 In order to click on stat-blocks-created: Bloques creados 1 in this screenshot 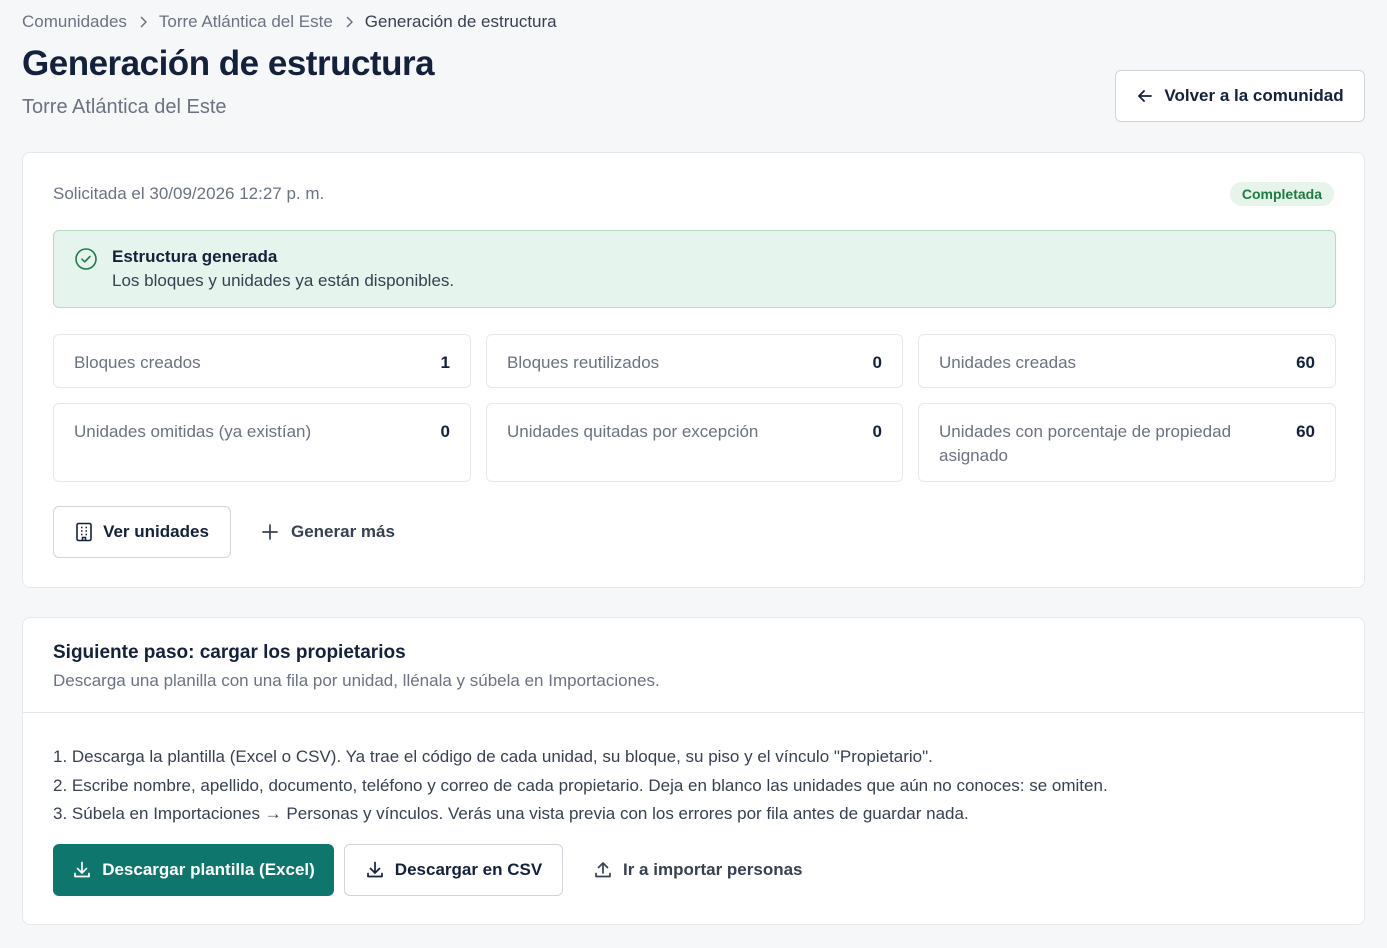, I will do `click(262, 361)`.